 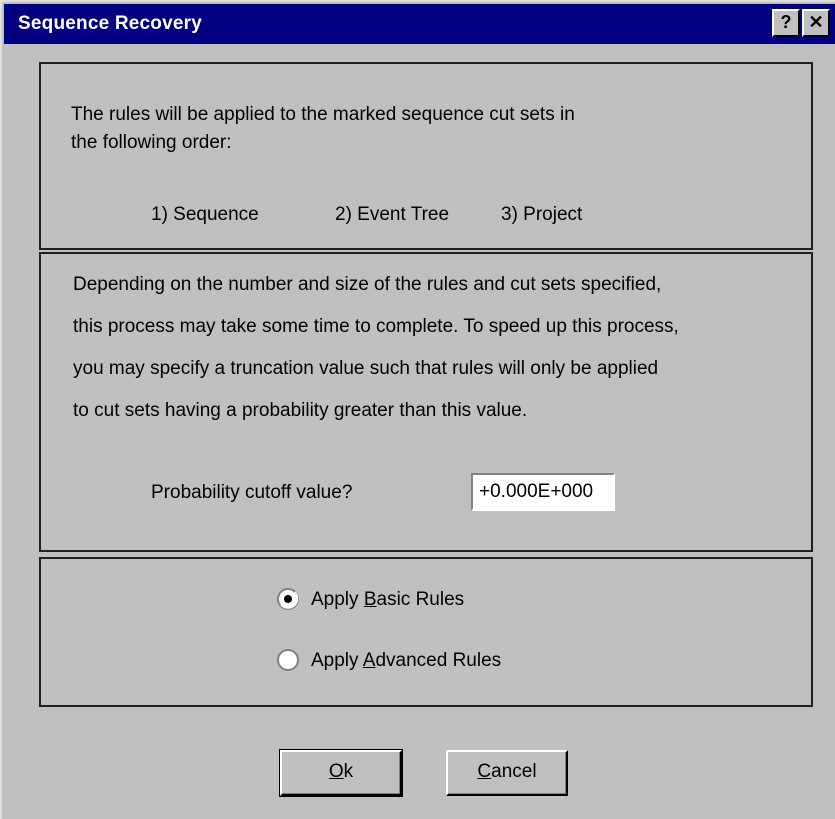 I want to click on cutoff-label: Probability cutoff value?, so click(x=252, y=492).